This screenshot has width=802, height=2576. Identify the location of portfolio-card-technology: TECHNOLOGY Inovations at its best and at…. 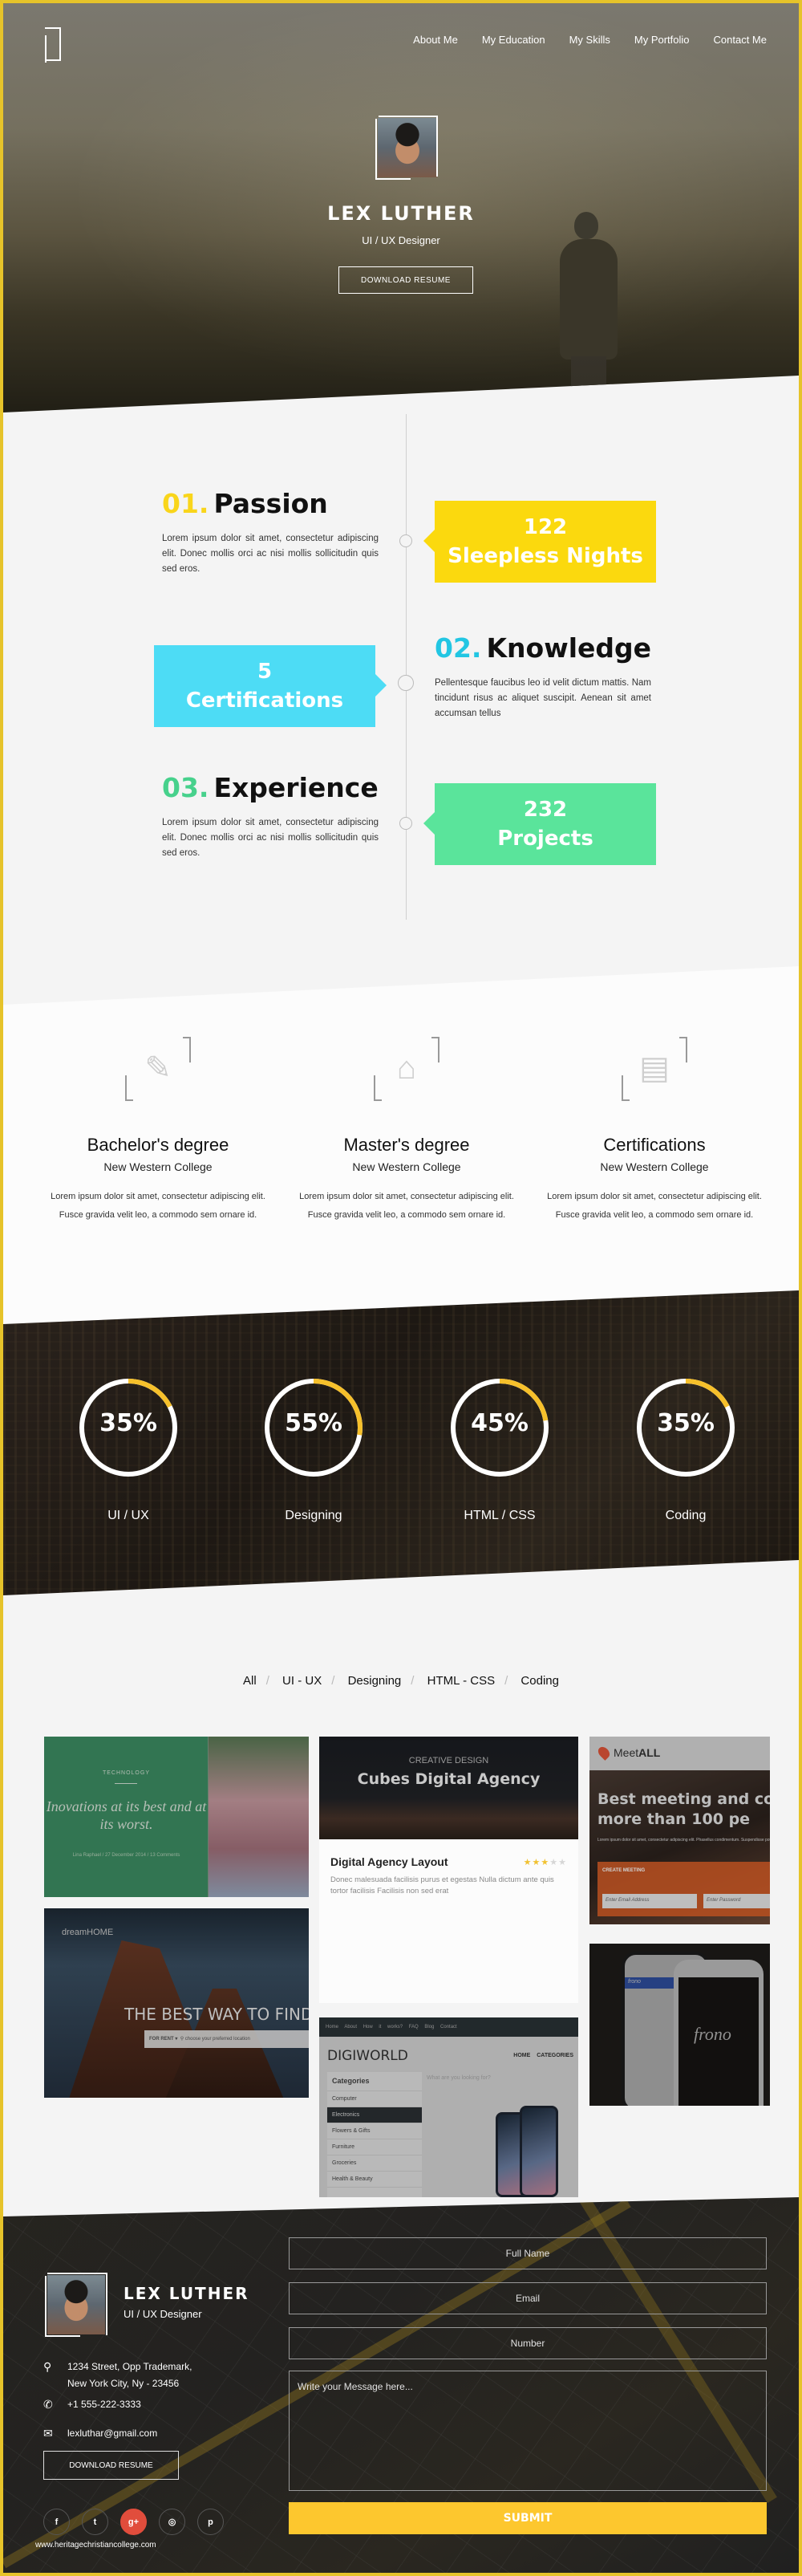
(177, 1817).